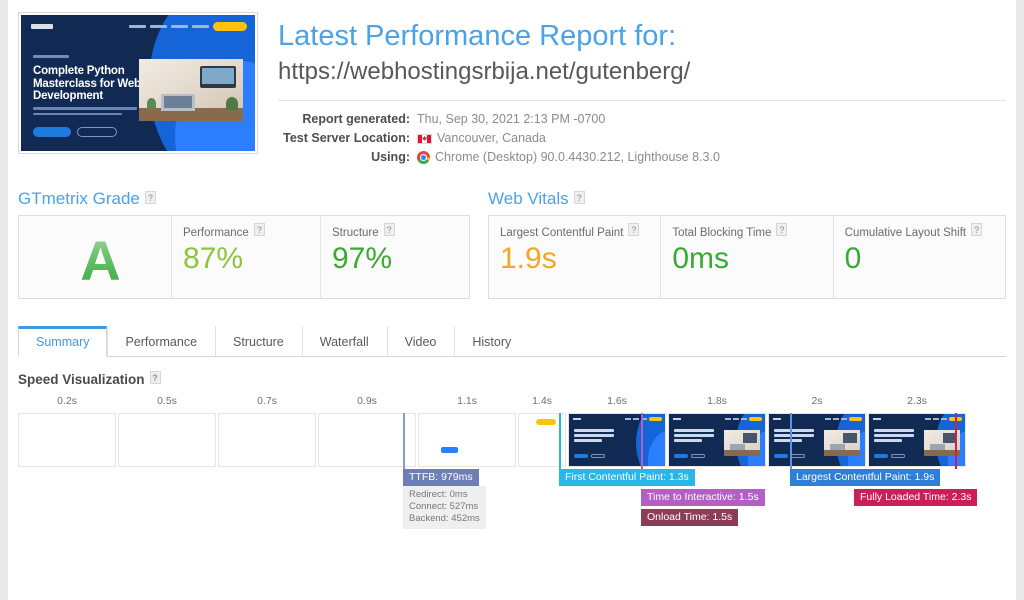 Image resolution: width=1024 pixels, height=600 pixels. I want to click on grade-value: A, so click(100, 260).